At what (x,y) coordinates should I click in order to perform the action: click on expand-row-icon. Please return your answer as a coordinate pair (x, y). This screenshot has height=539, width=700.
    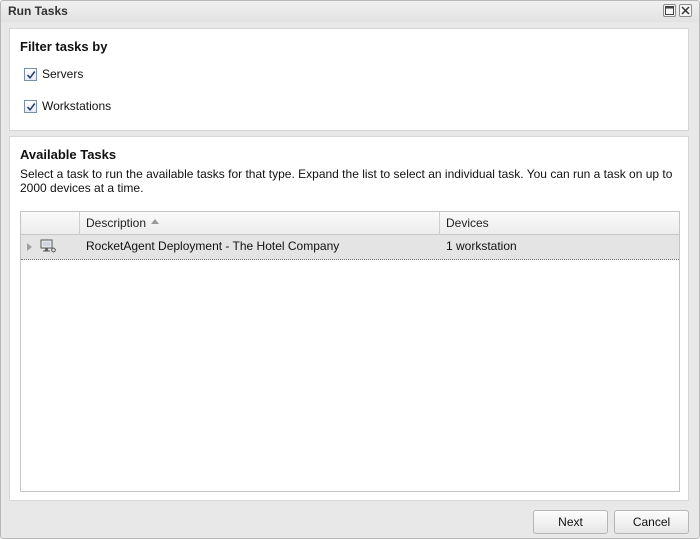
    Looking at the image, I should click on (29, 247).